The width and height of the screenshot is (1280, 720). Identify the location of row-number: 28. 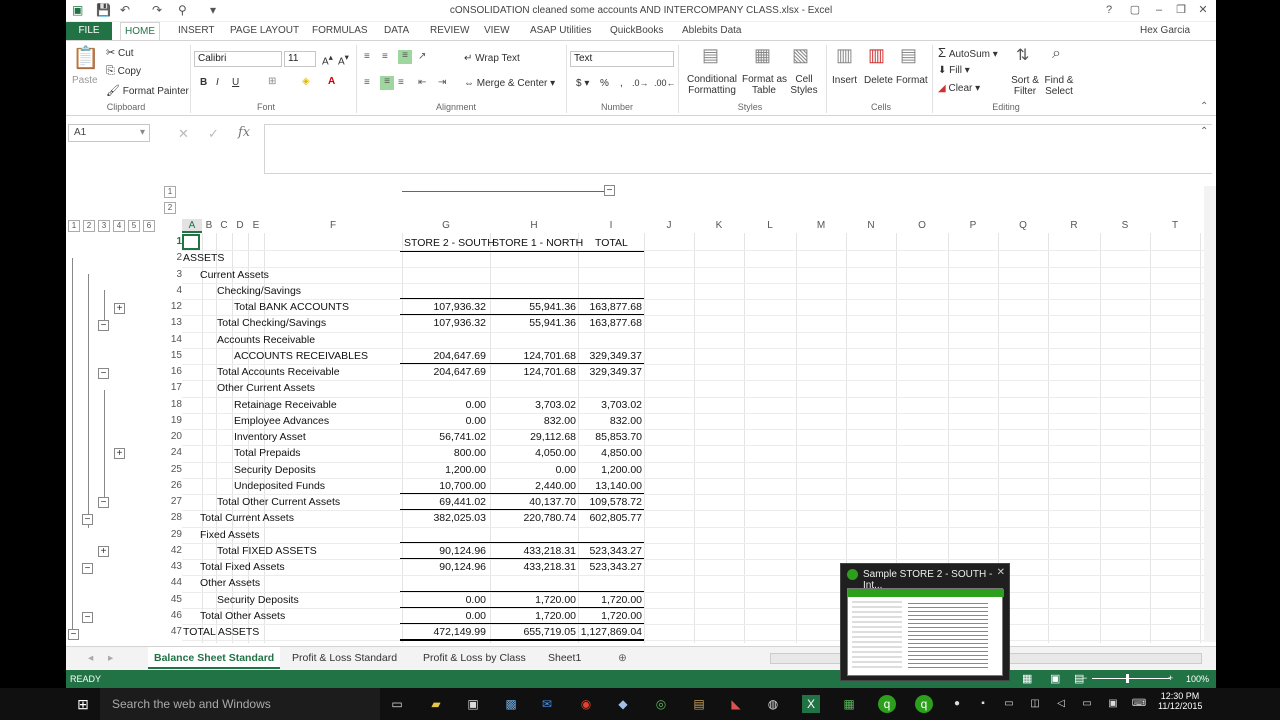
(172, 517).